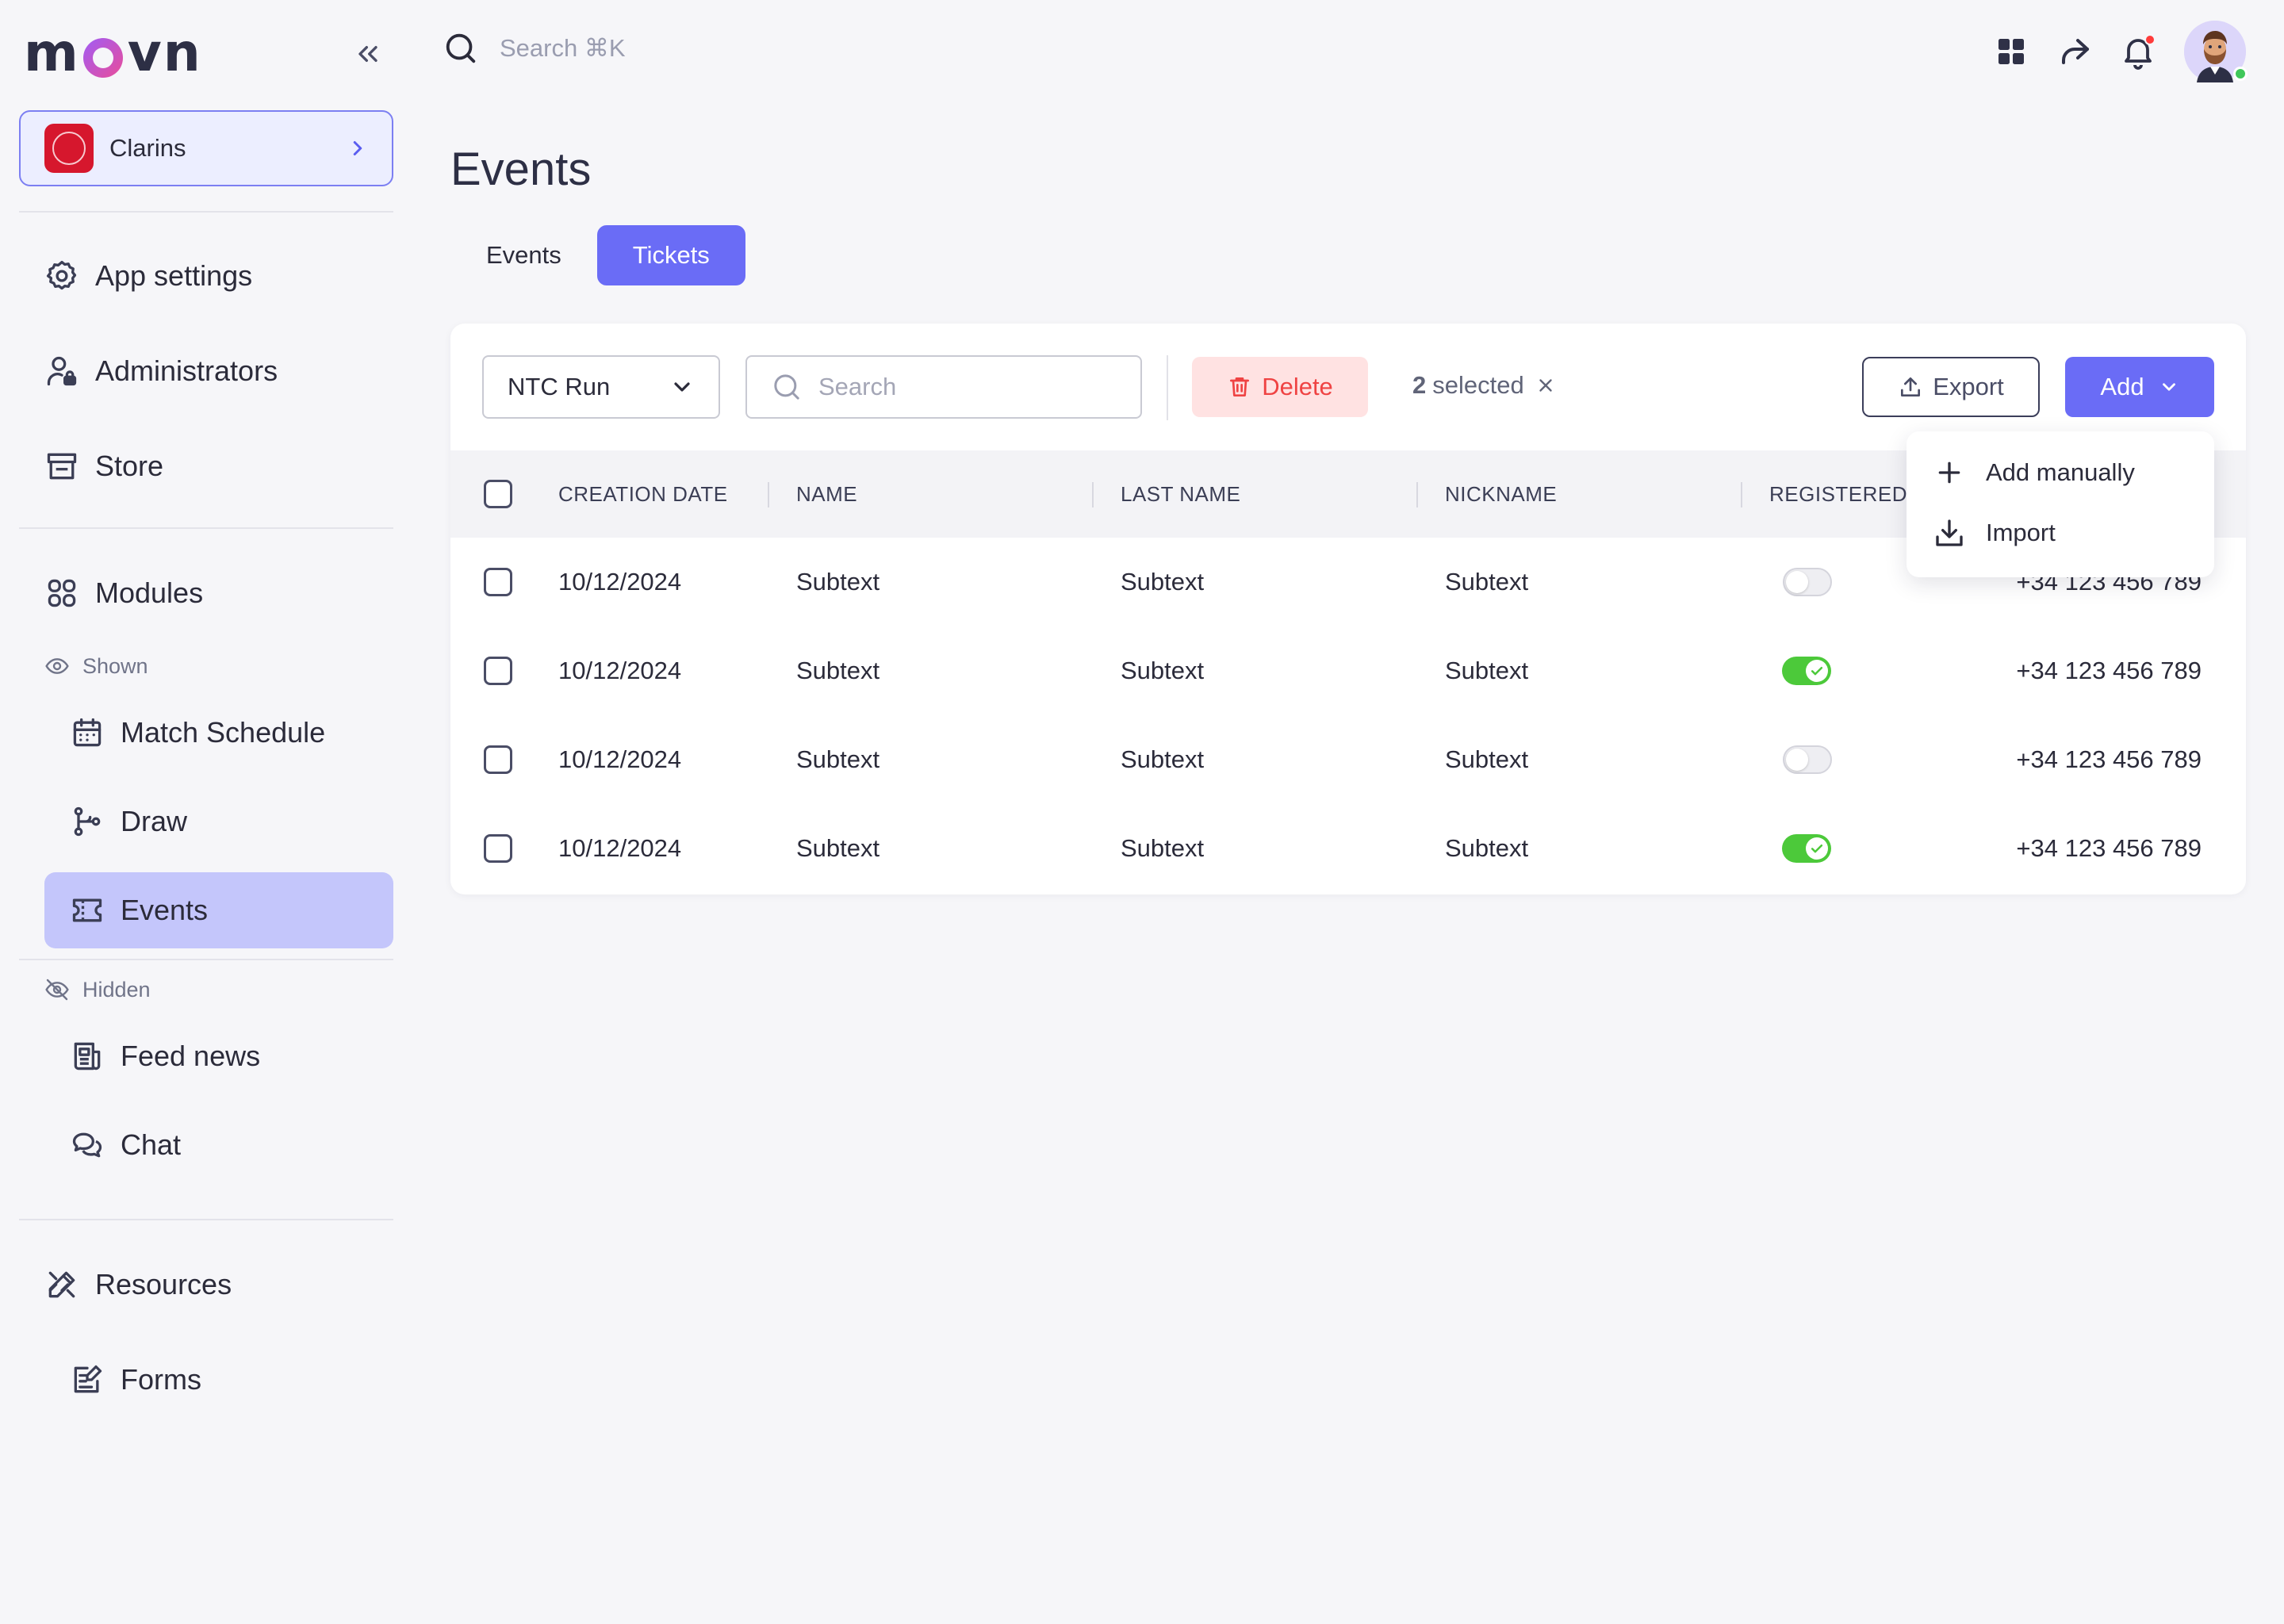 The width and height of the screenshot is (2284, 1624). I want to click on sidebar-item-feed-news: Feed news, so click(165, 1056).